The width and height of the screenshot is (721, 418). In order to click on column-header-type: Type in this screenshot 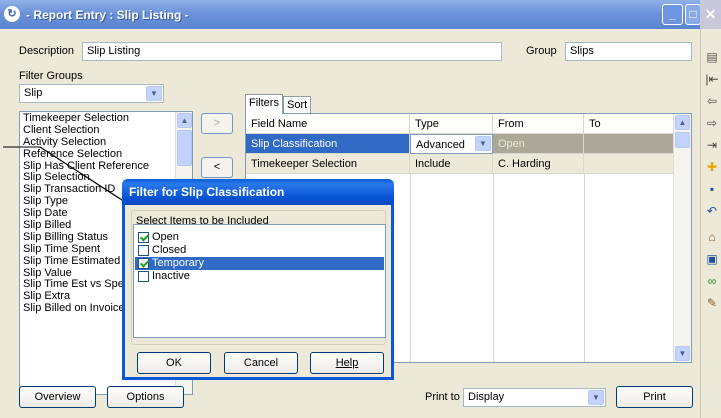, I will do `click(451, 124)`.